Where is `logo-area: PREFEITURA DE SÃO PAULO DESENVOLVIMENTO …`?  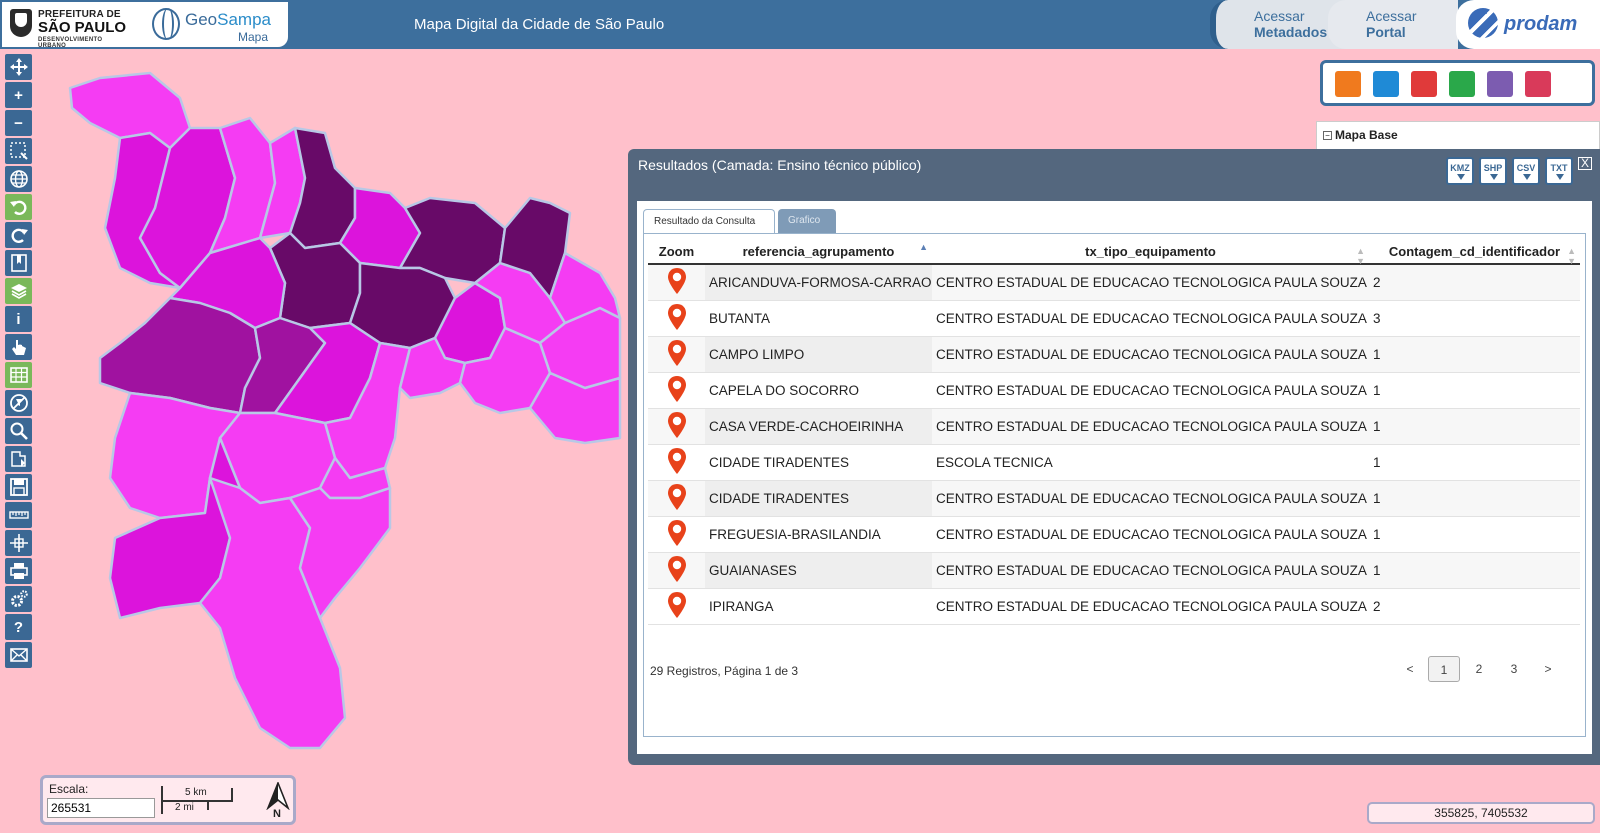
logo-area: PREFEITURA DE SÃO PAULO DESENVOLVIMENTO … is located at coordinates (145, 25).